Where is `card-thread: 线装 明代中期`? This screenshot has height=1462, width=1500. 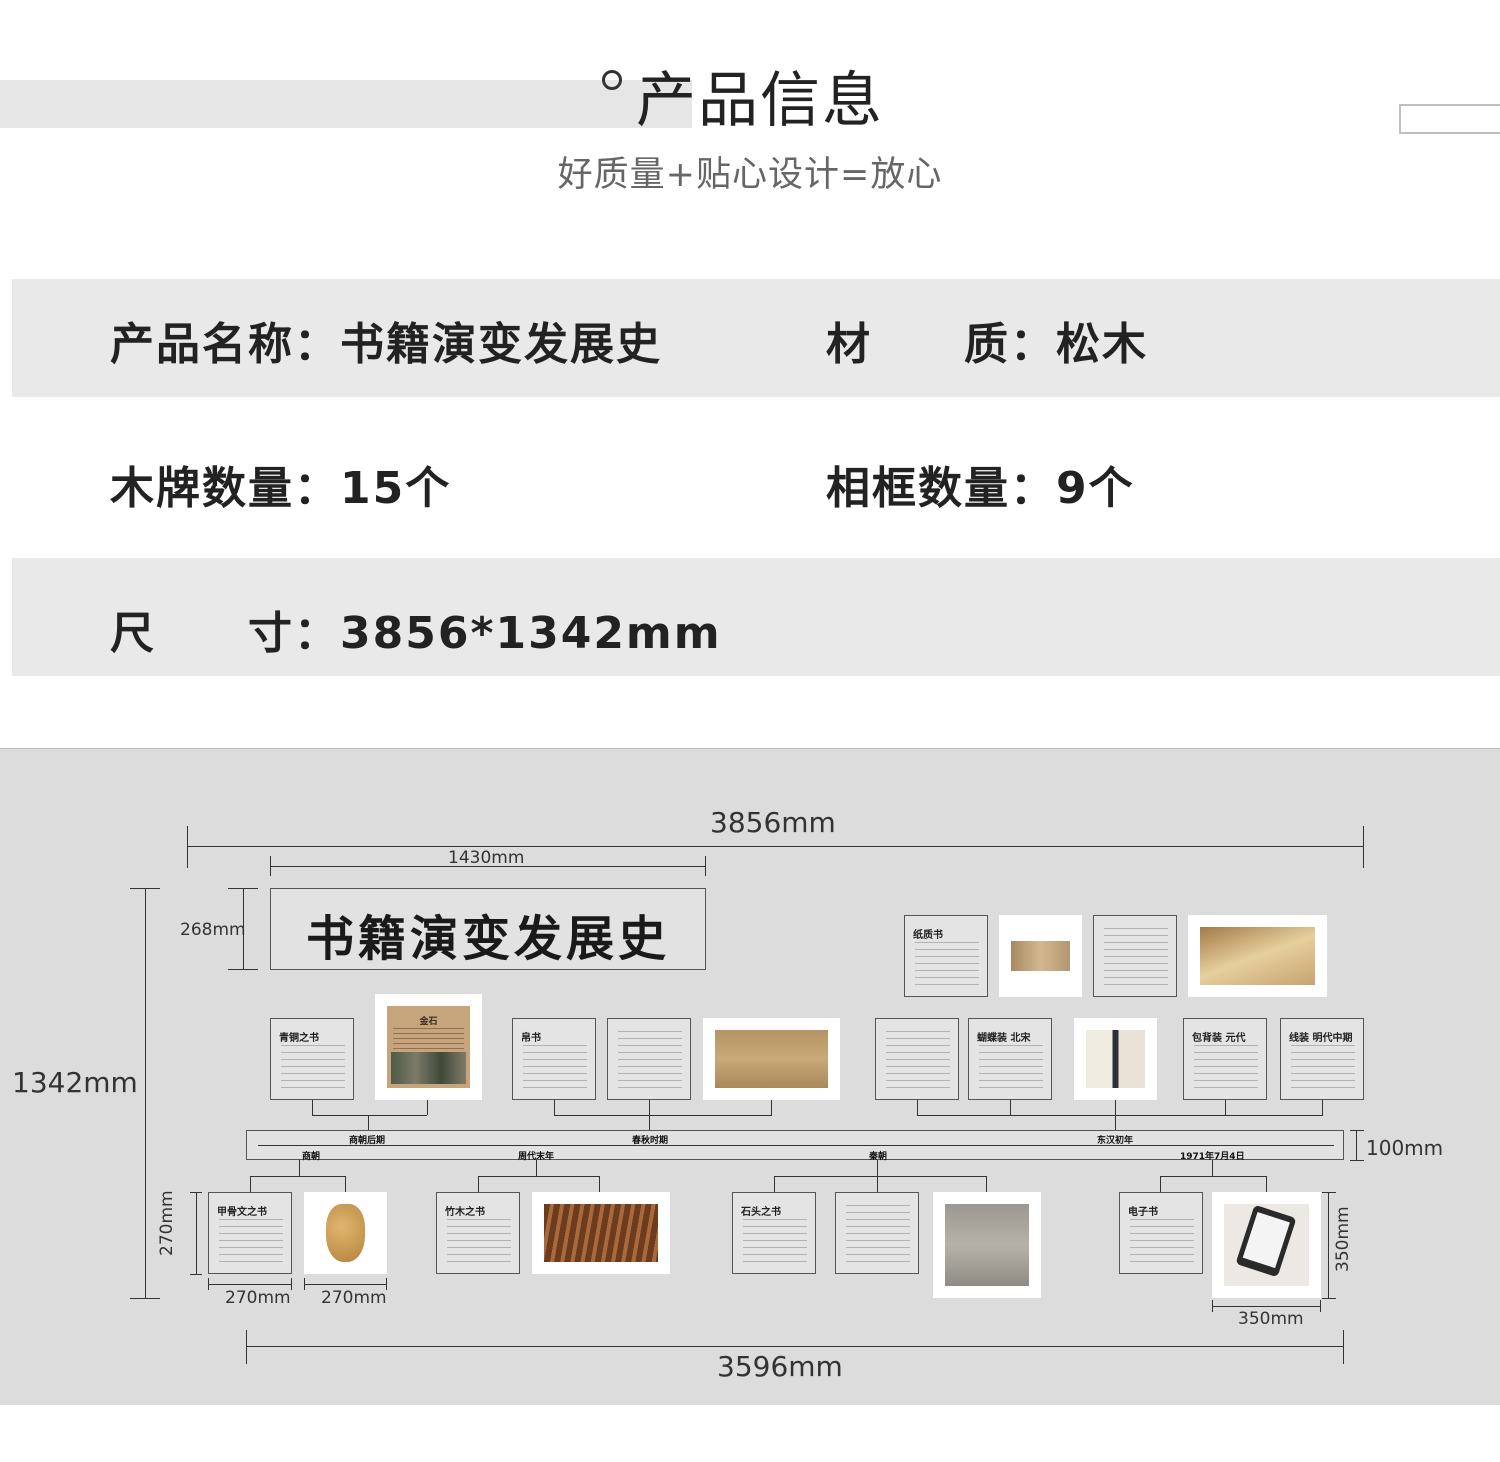 card-thread: 线装 明代中期 is located at coordinates (1322, 1059).